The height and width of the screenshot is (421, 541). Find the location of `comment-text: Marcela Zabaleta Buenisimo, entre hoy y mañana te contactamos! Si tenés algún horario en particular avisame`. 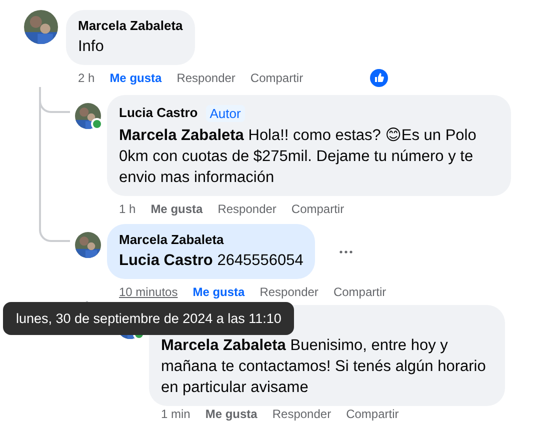

comment-text: Marcela Zabaleta Buenisimo, entre hoy y mañana te contactamos! Si tenés algún horario en particular avisame is located at coordinates (324, 367).